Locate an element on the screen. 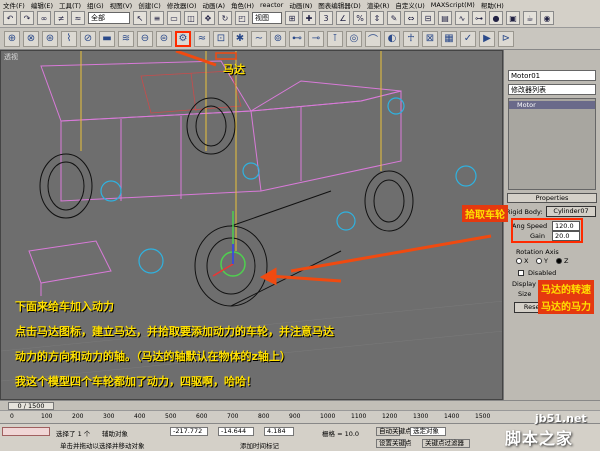  point-to-path-icon: ⌒ is located at coordinates (373, 38).